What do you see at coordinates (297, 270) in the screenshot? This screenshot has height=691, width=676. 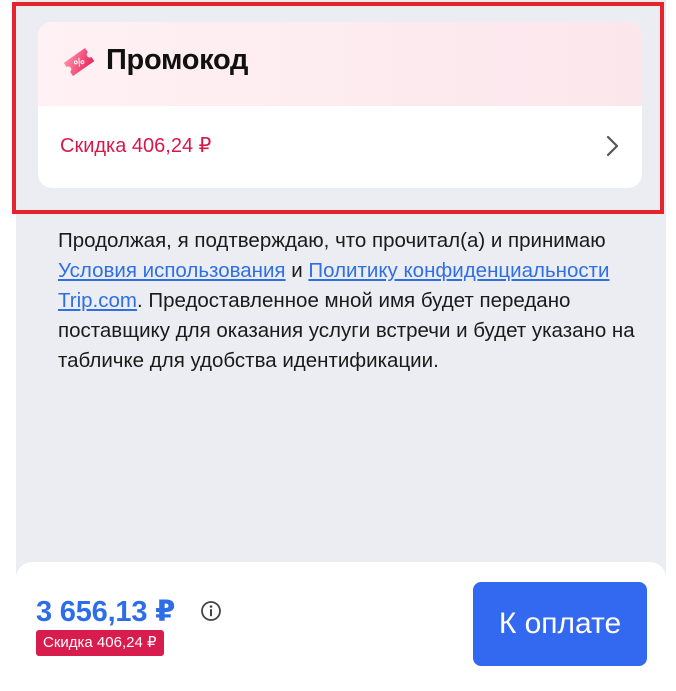 I see `terms-text-part: и` at bounding box center [297, 270].